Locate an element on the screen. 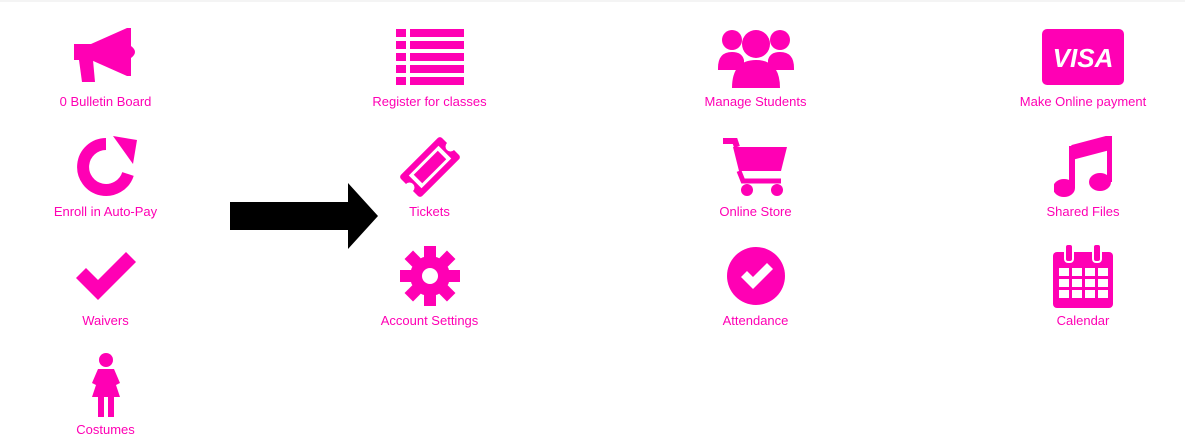 The image size is (1185, 440). tile-label: Attendance is located at coordinates (755, 320).